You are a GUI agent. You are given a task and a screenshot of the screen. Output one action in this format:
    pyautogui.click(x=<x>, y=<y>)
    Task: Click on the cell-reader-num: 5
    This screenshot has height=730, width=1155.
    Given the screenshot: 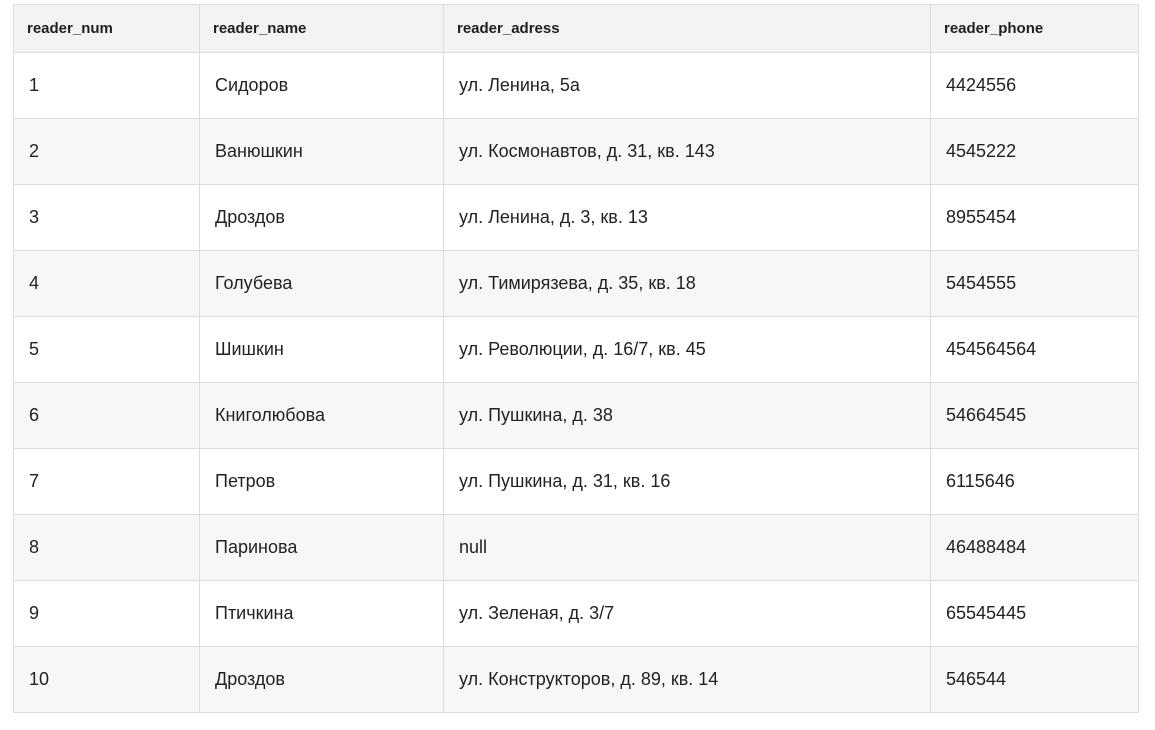 What is the action you would take?
    pyautogui.click(x=106, y=349)
    